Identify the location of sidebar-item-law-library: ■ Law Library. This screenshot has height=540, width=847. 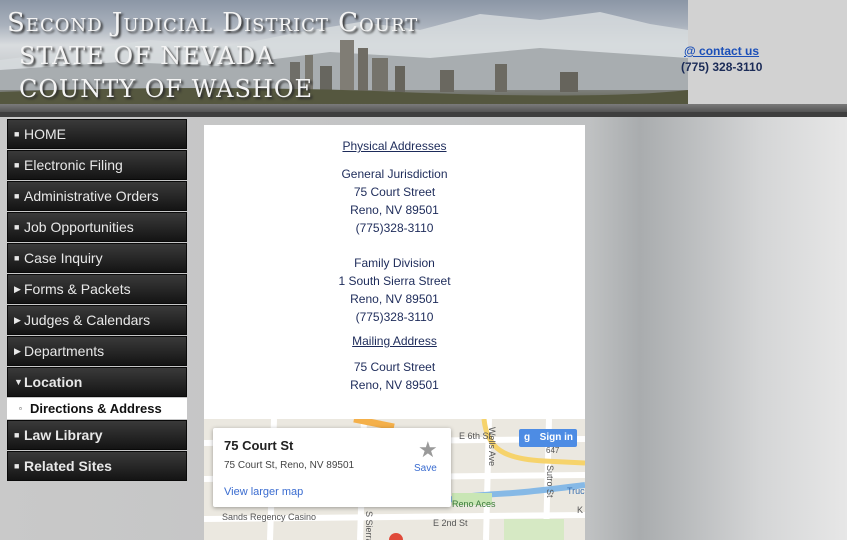
(97, 435).